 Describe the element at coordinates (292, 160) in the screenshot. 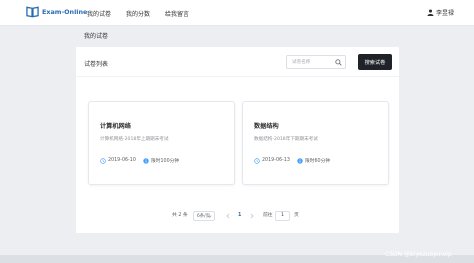

I see `exam-meta: 2019-06-13 限时60分钟` at that location.